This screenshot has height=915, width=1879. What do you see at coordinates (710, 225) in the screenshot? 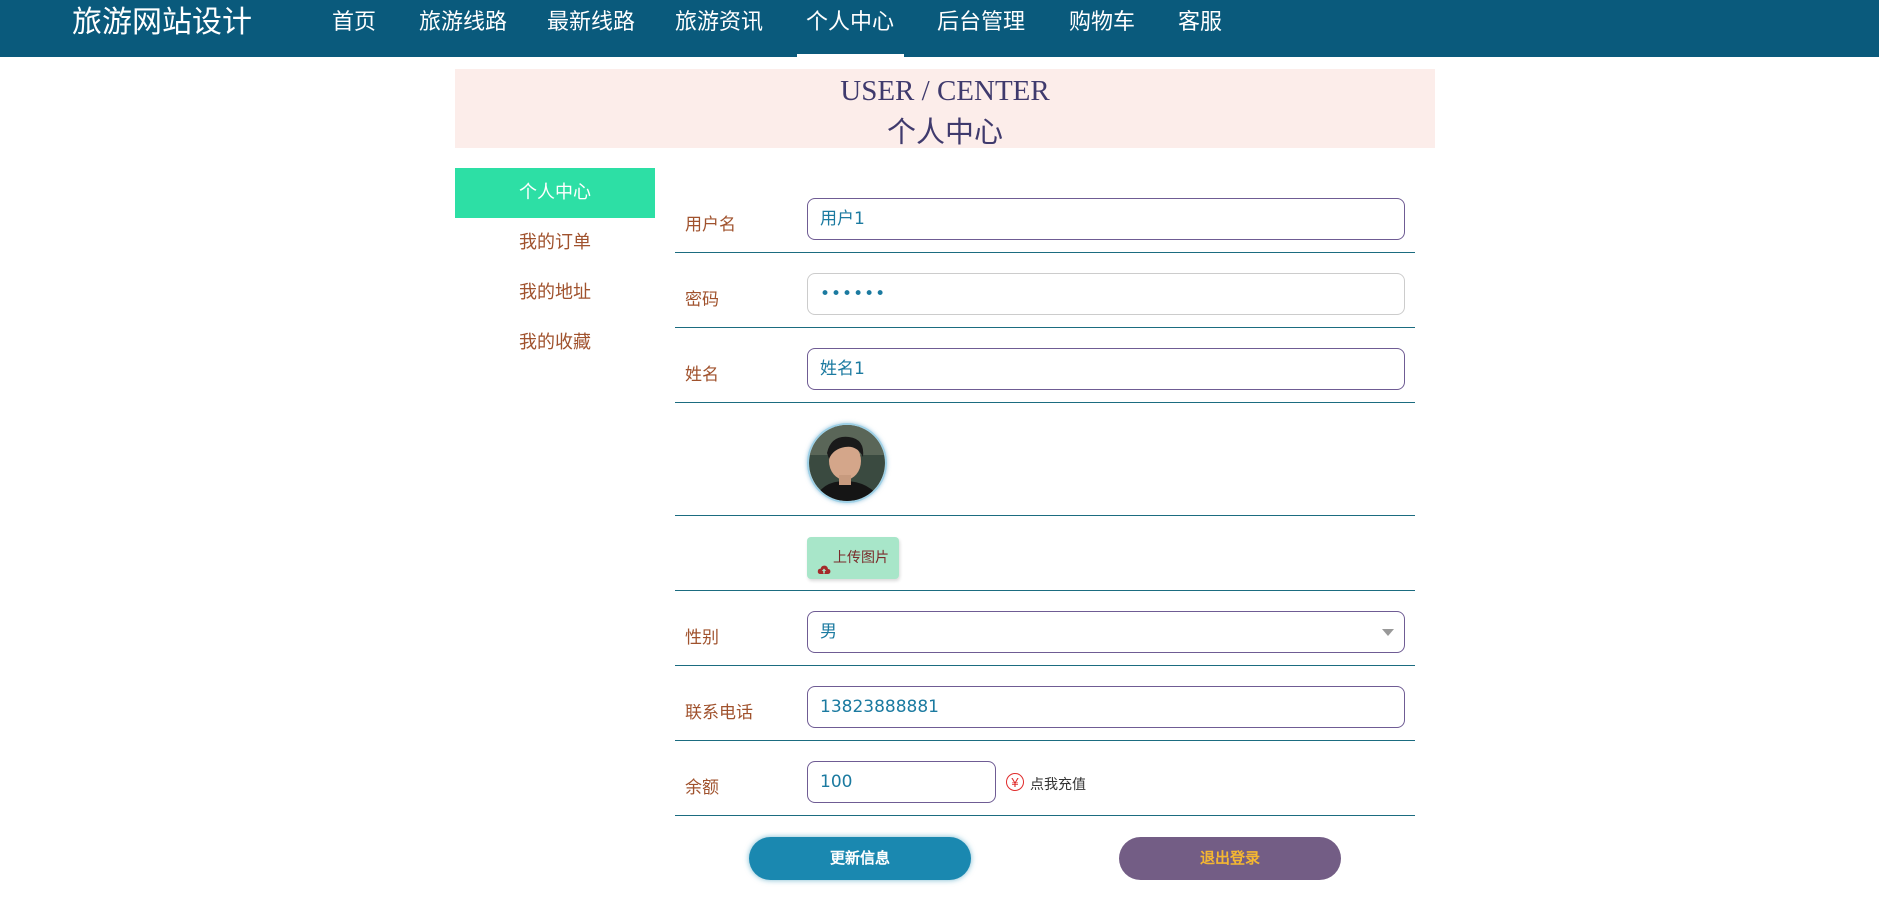
I see `username-label: 用户名` at bounding box center [710, 225].